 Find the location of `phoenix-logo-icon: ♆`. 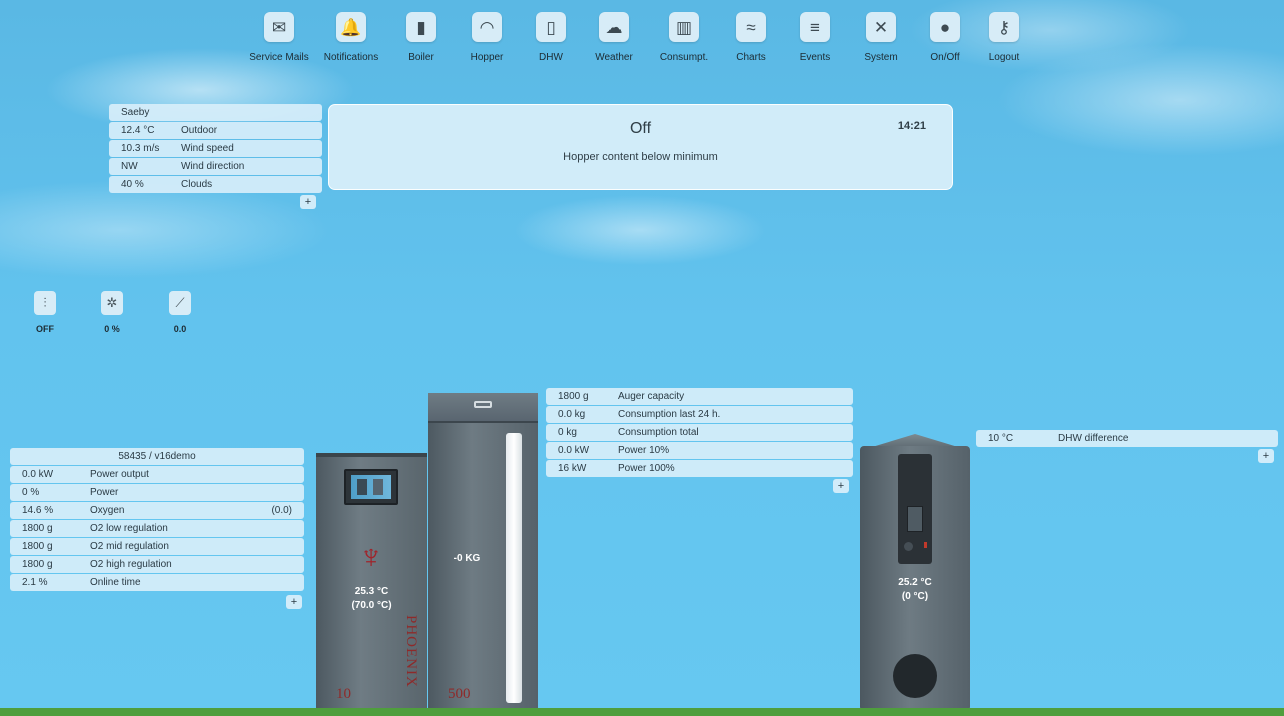

phoenix-logo-icon: ♆ is located at coordinates (371, 557).